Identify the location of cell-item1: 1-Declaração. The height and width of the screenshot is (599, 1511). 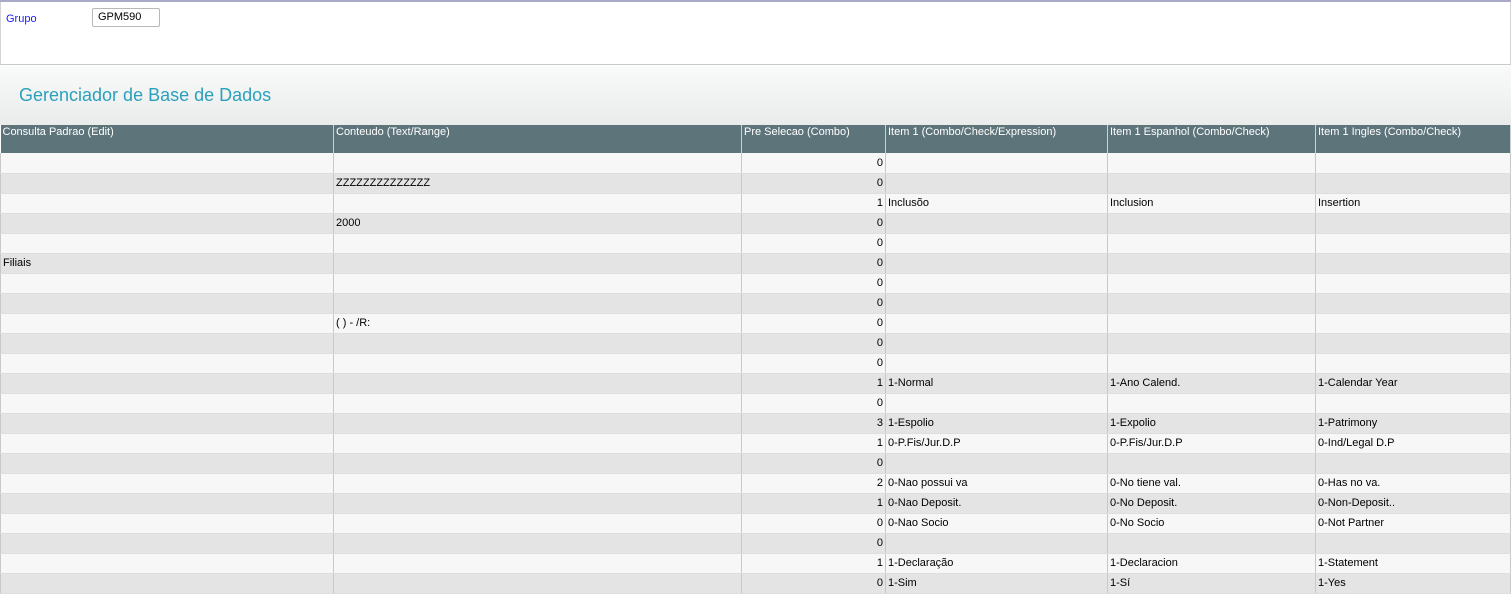
(996, 563).